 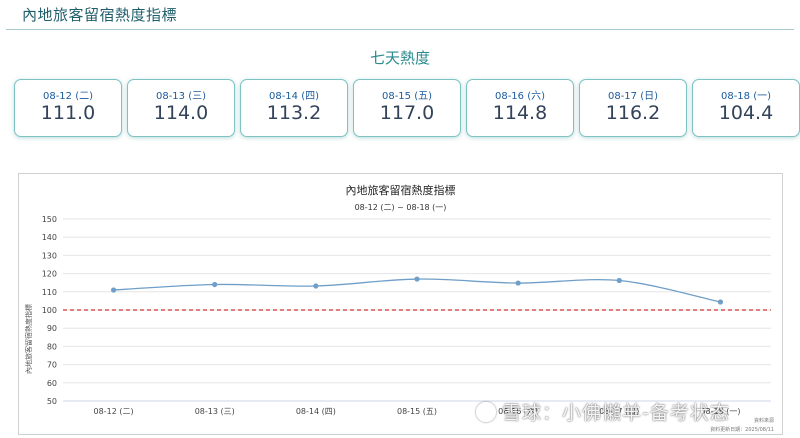 I want to click on card-value: 113.2, so click(x=294, y=113).